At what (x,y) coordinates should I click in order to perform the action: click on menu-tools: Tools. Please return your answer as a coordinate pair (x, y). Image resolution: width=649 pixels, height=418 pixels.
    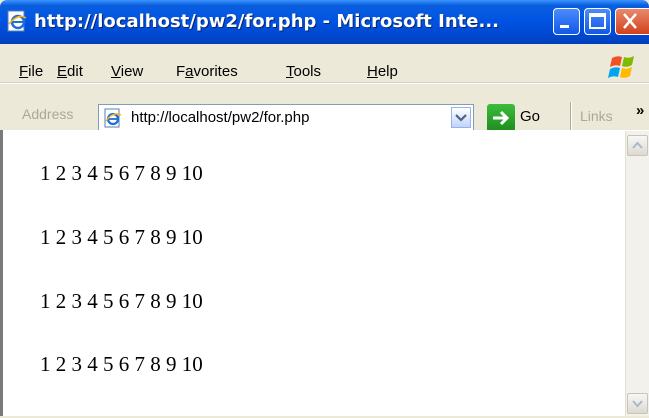
    Looking at the image, I should click on (303, 71).